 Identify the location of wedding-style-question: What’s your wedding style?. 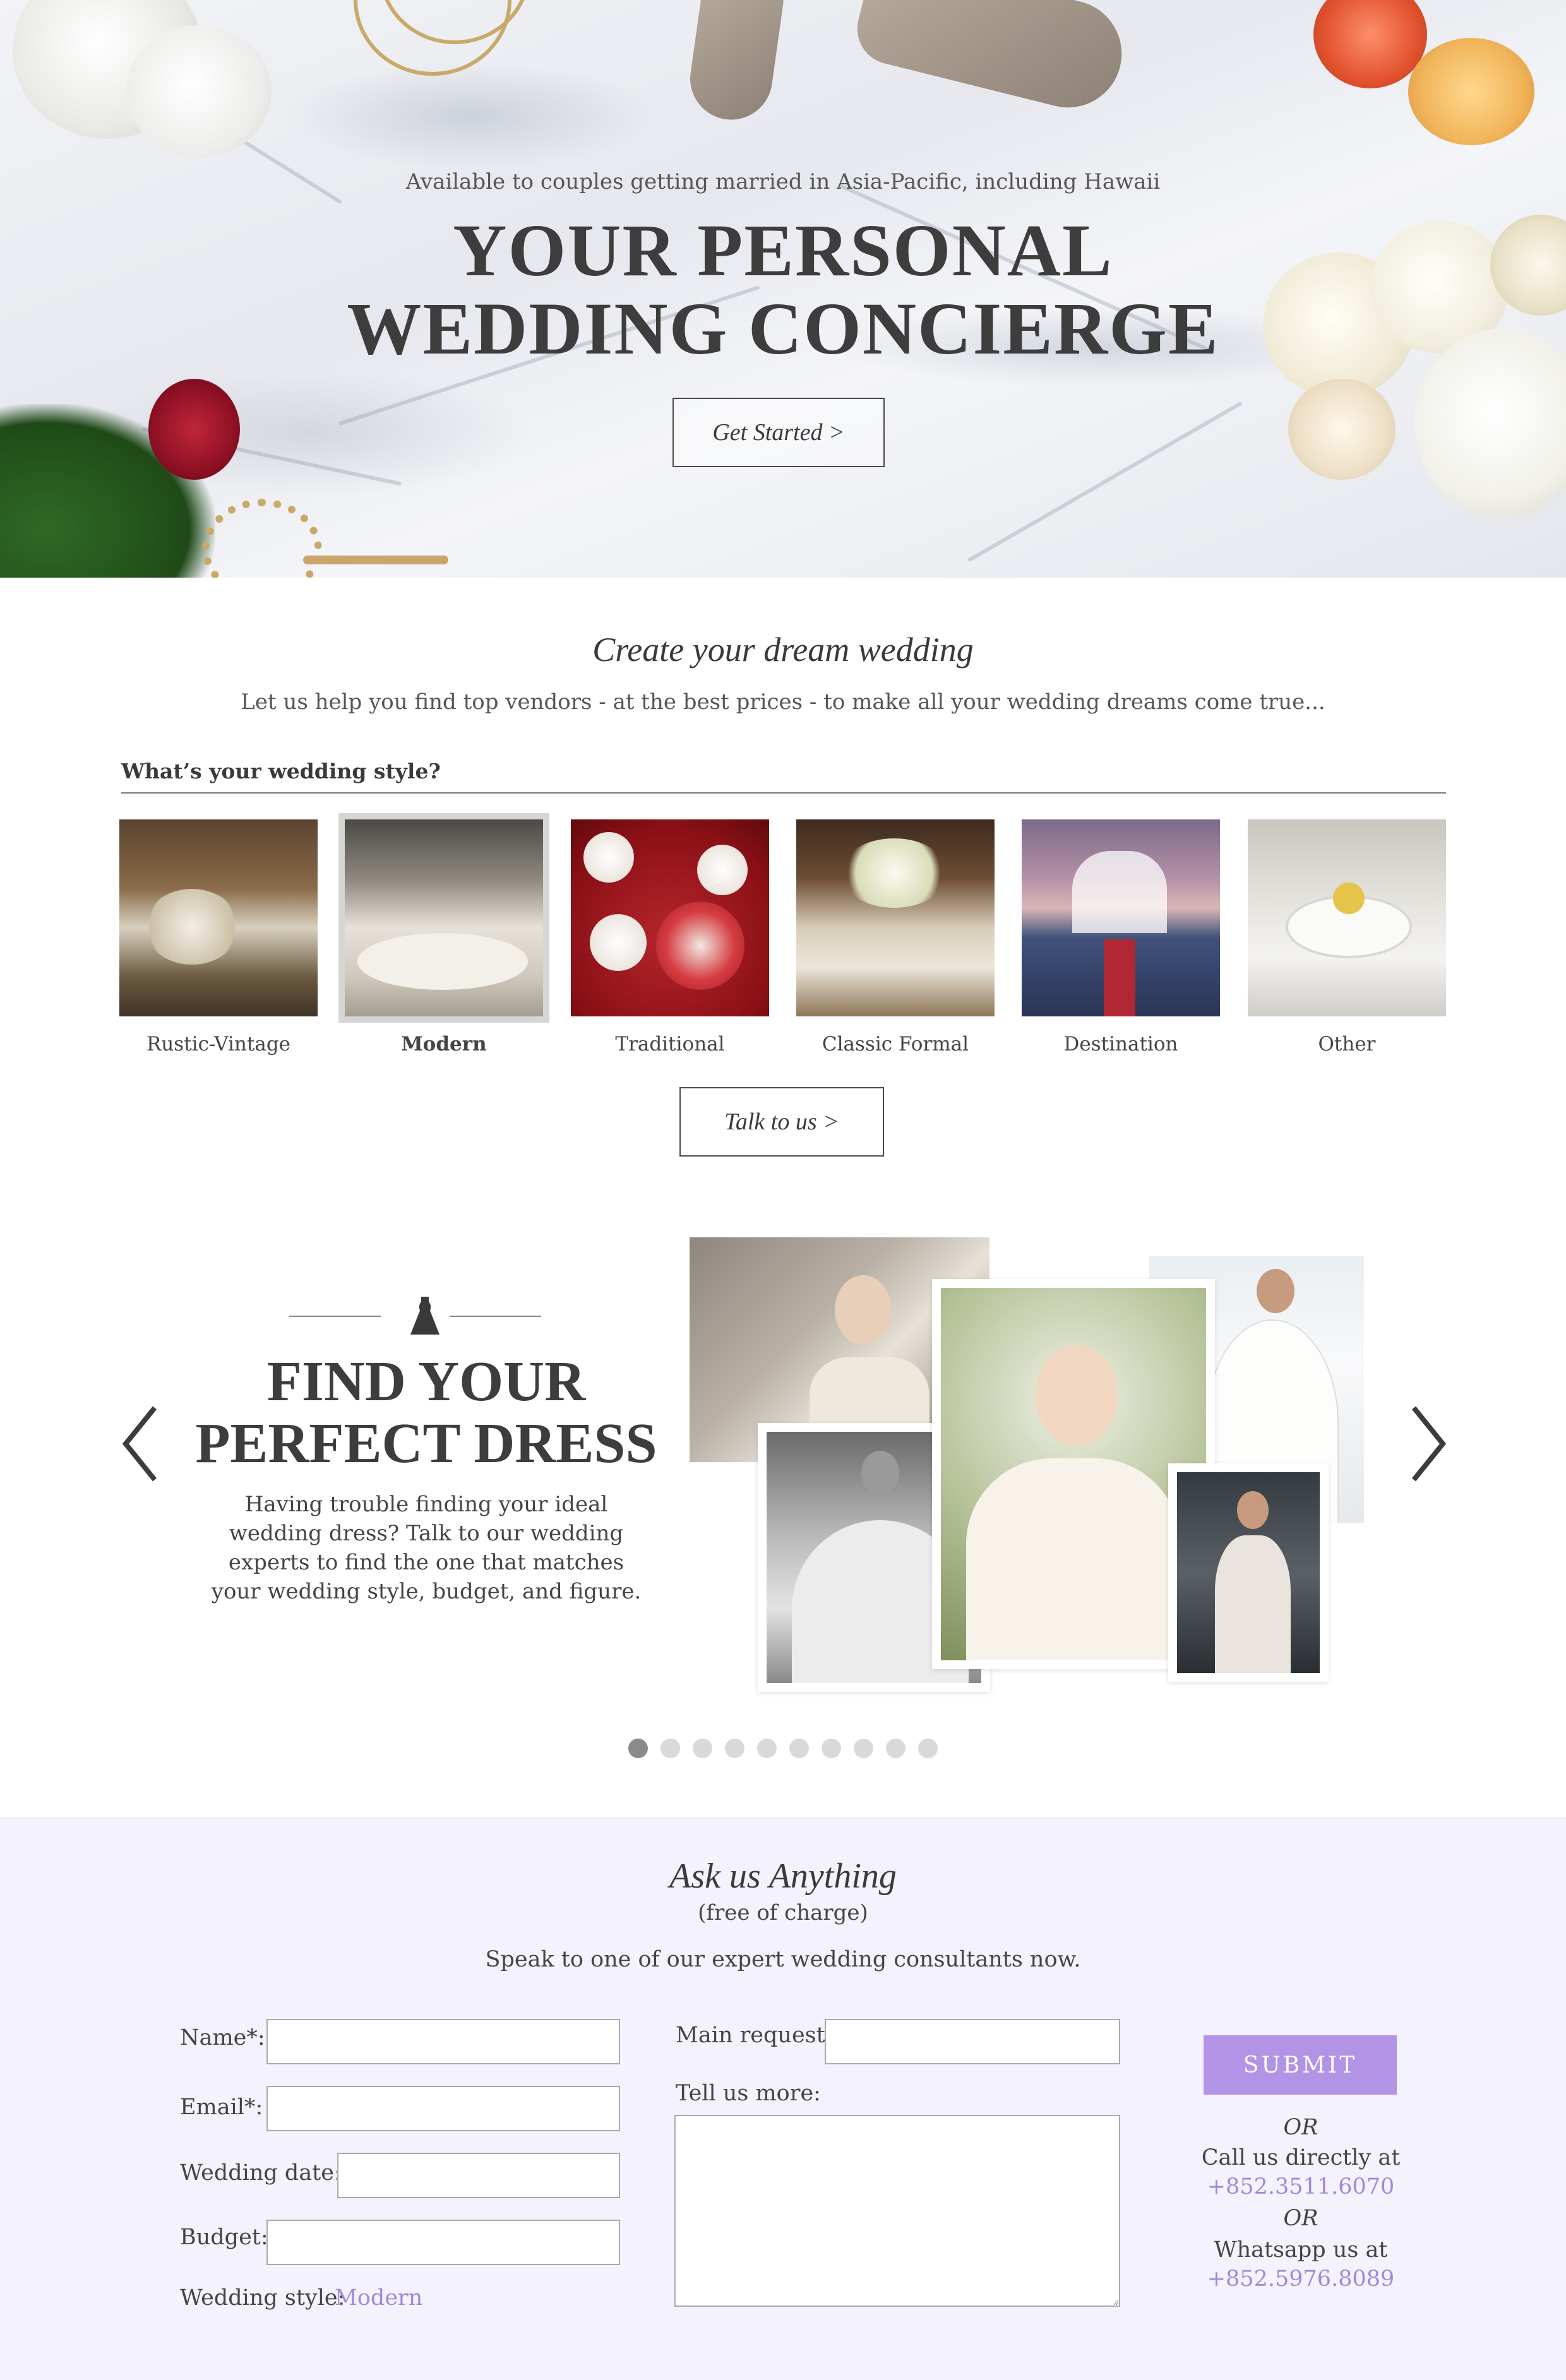
(281, 771).